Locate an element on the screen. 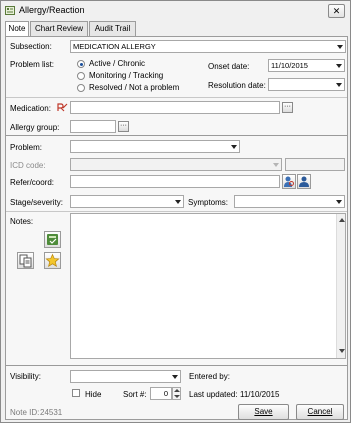 The height and width of the screenshot is (423, 351). entered-by-label: Entered by: is located at coordinates (209, 376).